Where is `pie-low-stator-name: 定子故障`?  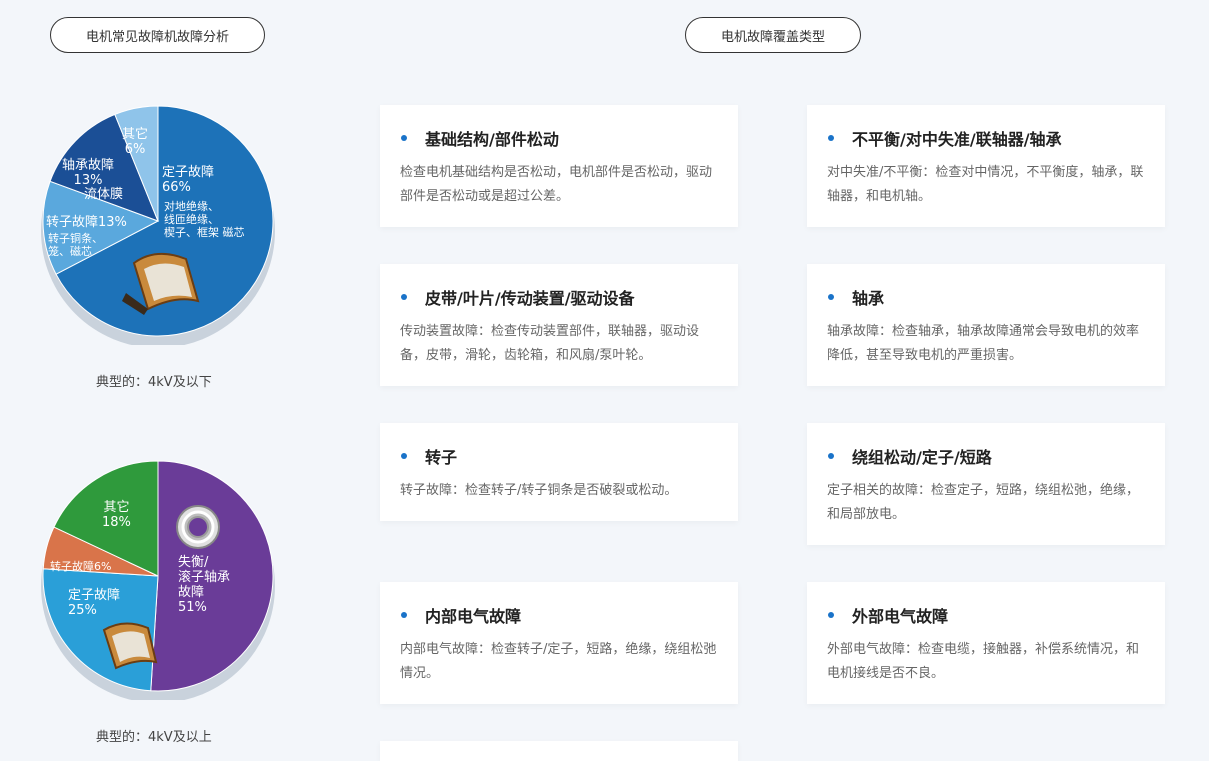 pie-low-stator-name: 定子故障 is located at coordinates (188, 172).